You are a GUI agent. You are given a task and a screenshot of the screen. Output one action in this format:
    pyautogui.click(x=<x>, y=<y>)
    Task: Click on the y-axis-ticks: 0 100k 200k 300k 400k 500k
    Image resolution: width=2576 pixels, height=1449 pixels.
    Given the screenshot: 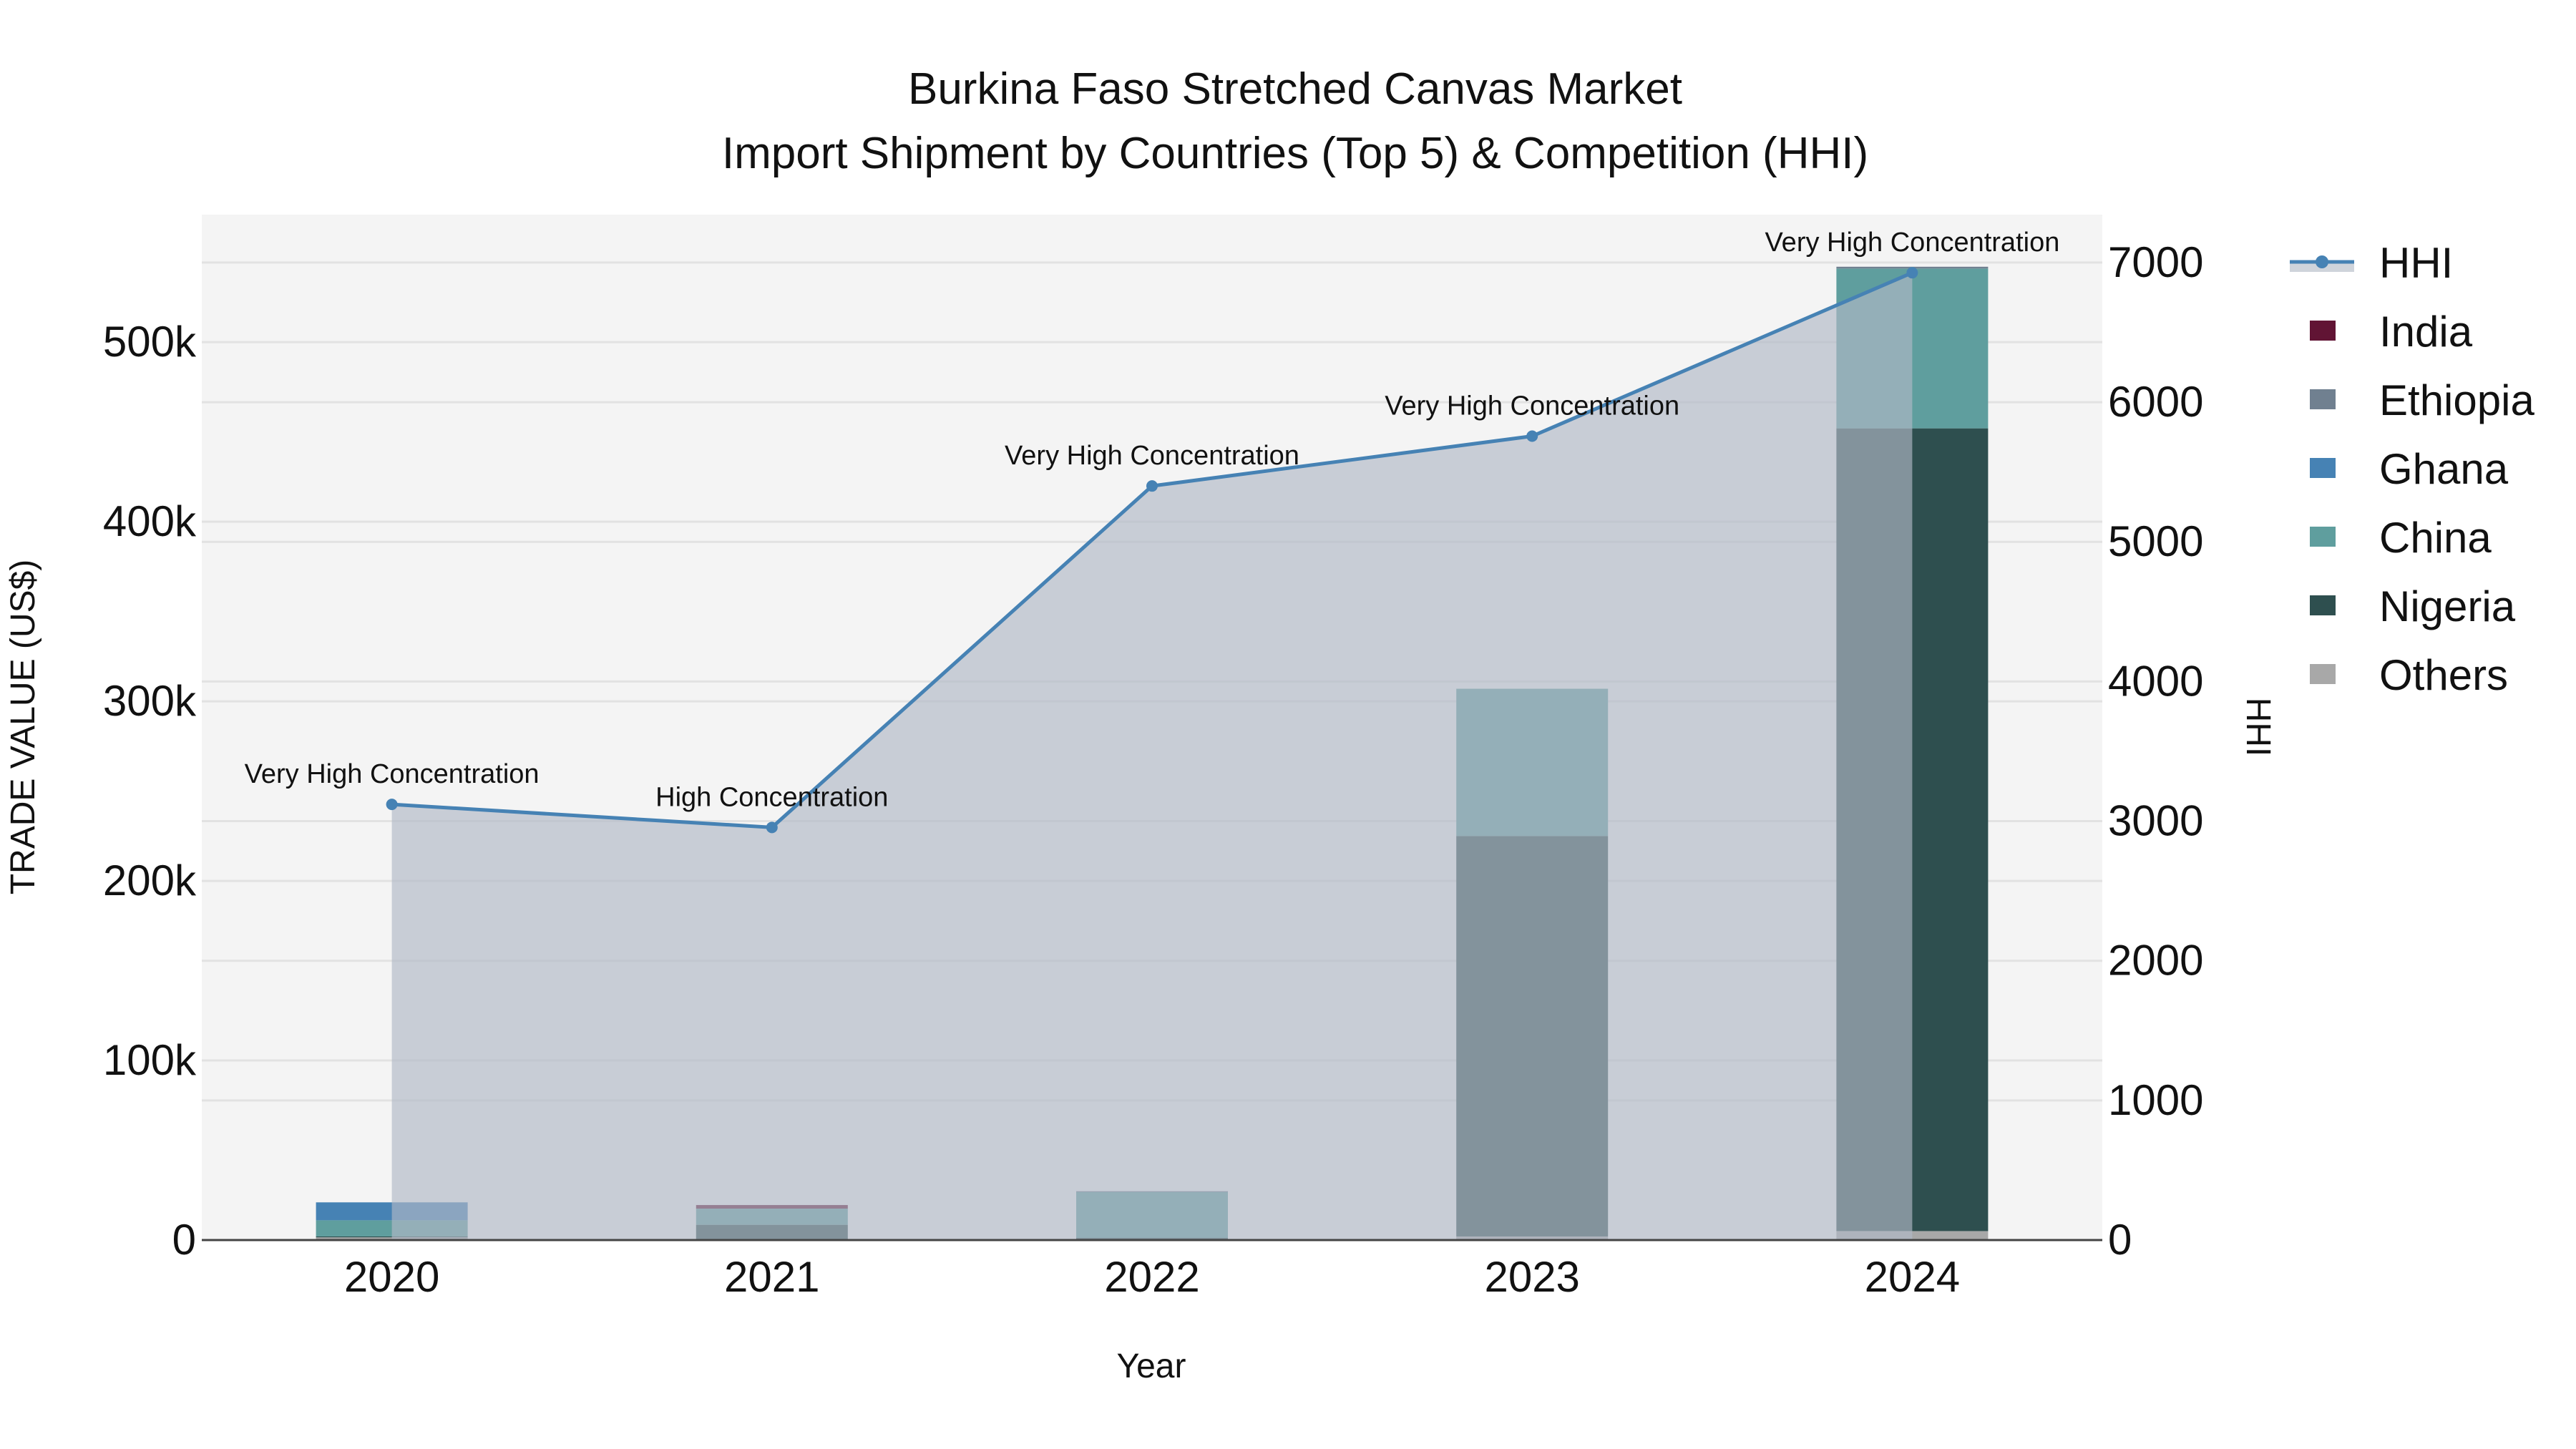 What is the action you would take?
    pyautogui.click(x=150, y=791)
    